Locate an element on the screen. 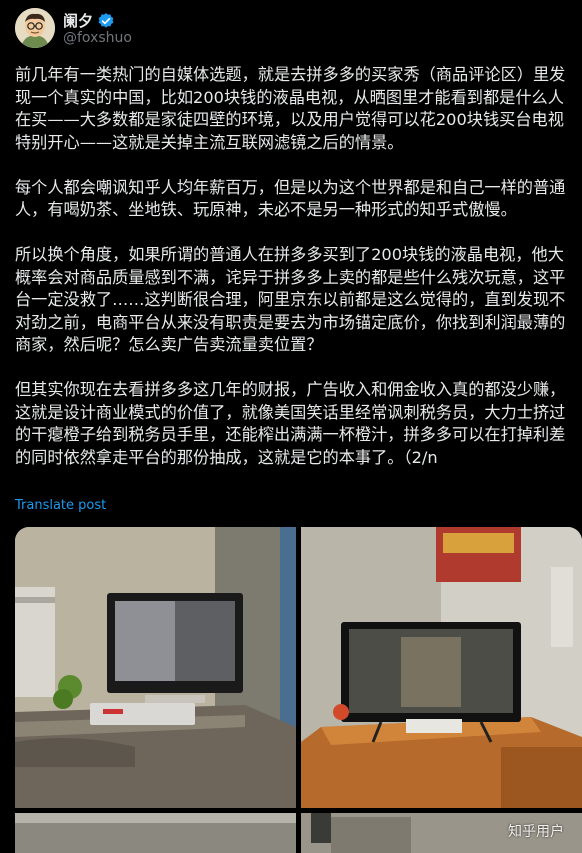 This screenshot has height=853, width=582. handle: @foxshuo is located at coordinates (97, 38).